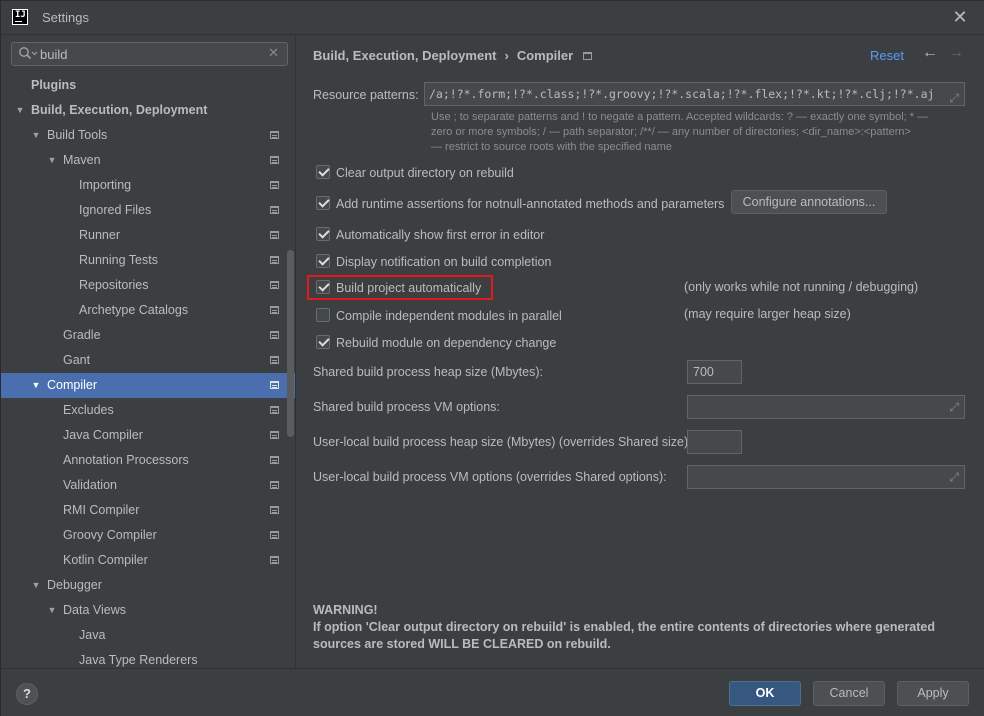 Image resolution: width=984 pixels, height=716 pixels. What do you see at coordinates (105, 185) in the screenshot?
I see `sidebar-item-label: Importing` at bounding box center [105, 185].